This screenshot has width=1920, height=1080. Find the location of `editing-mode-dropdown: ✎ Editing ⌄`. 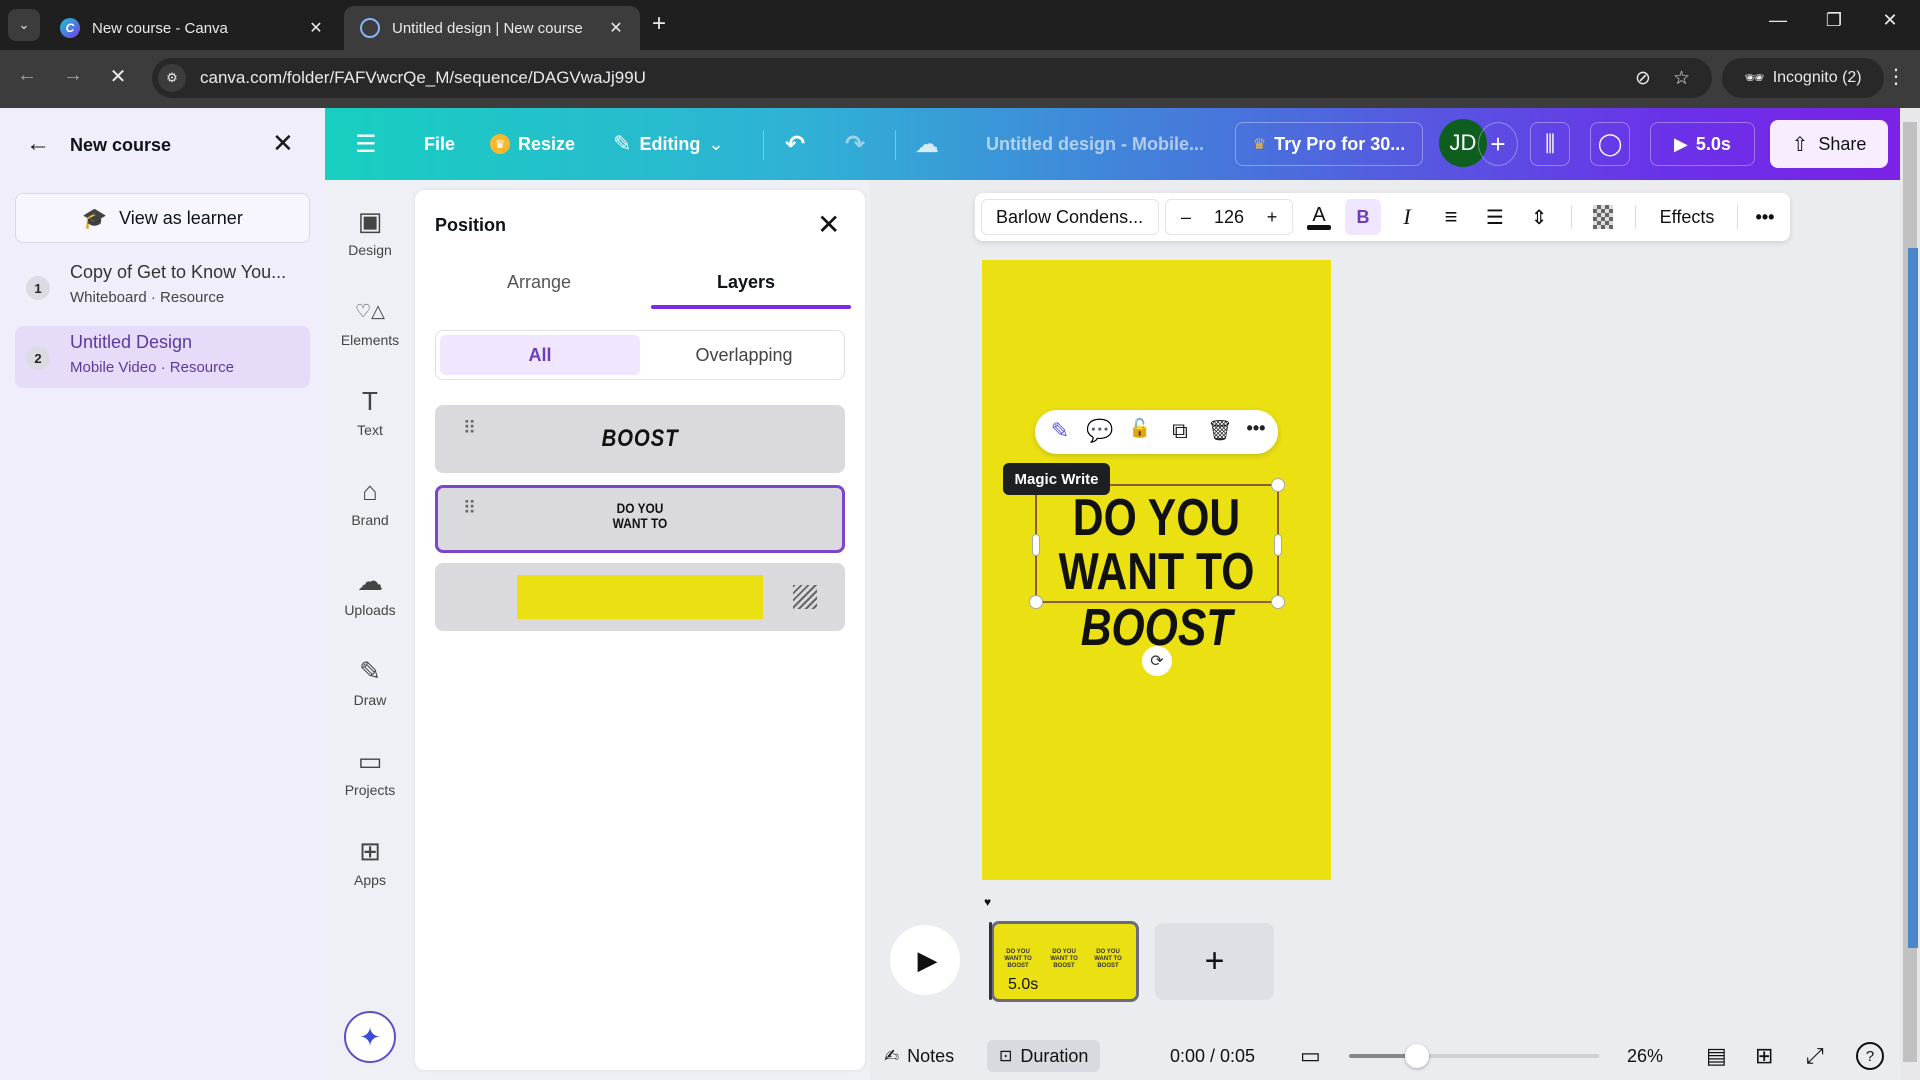

editing-mode-dropdown: ✎ Editing ⌄ is located at coordinates (668, 144).